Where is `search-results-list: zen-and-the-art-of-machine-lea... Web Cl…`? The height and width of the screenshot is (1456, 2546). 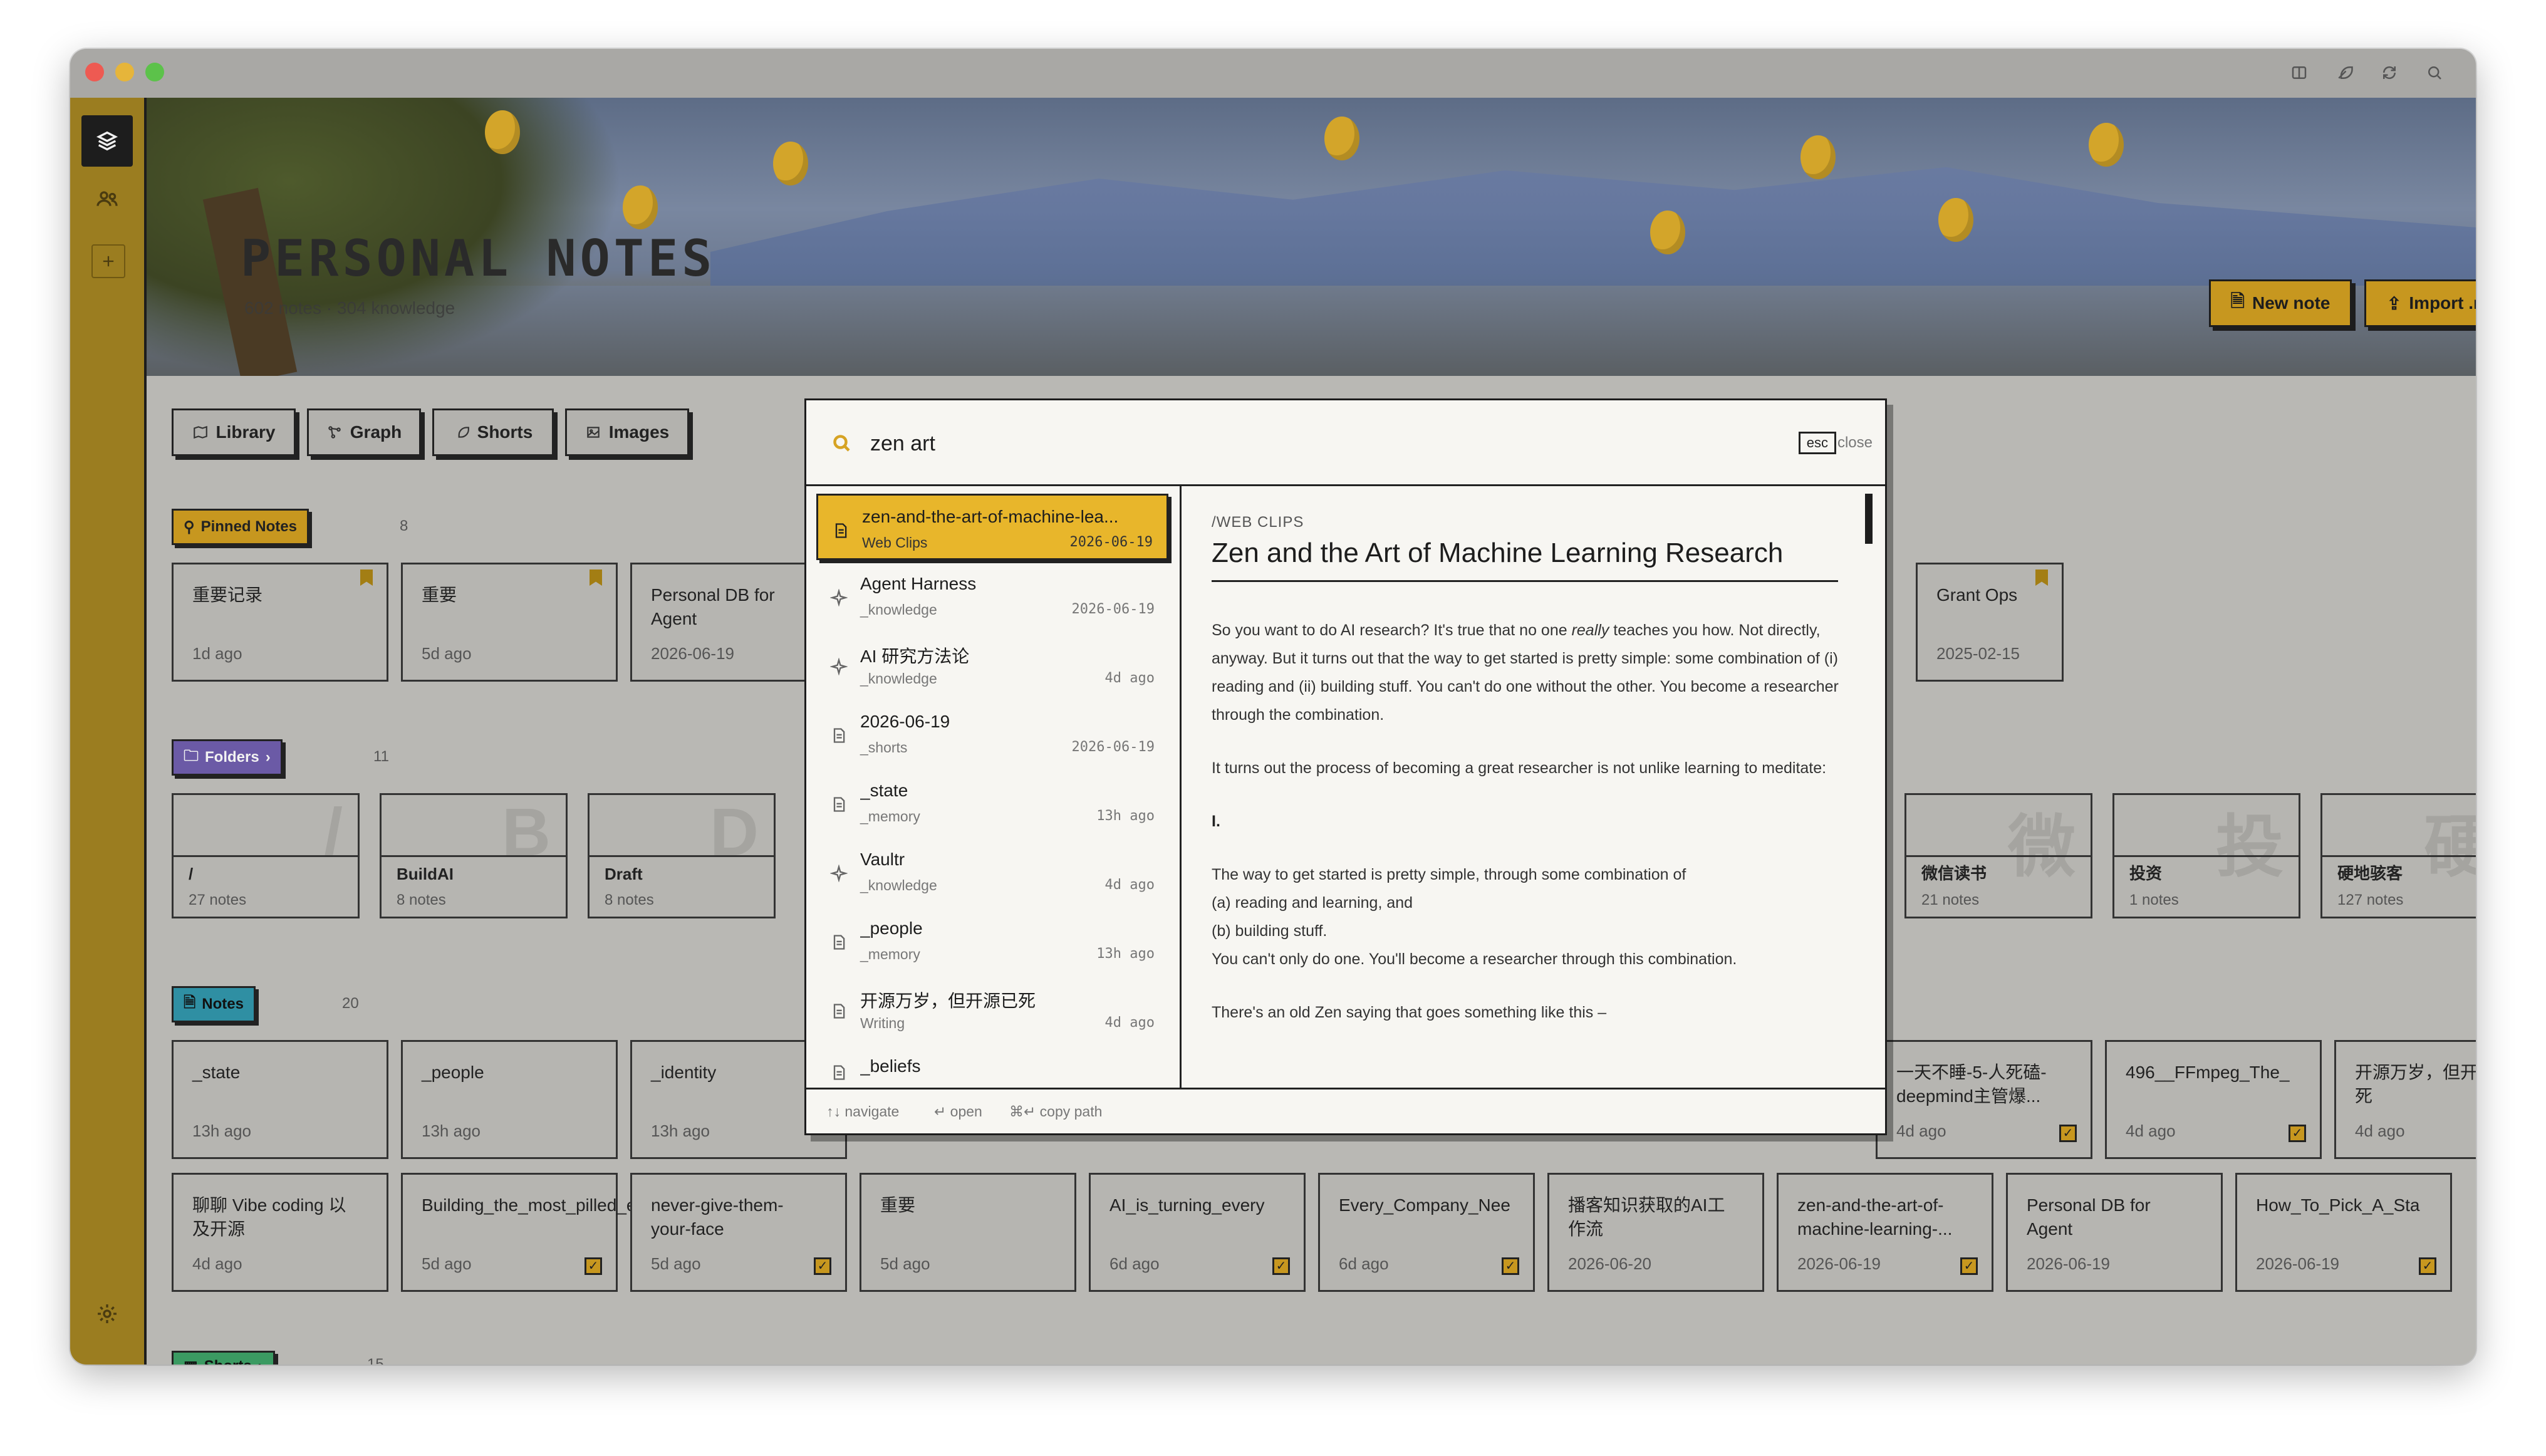
search-results-list: zen-and-the-art-of-machine-lea... Web Cl… is located at coordinates (994, 787).